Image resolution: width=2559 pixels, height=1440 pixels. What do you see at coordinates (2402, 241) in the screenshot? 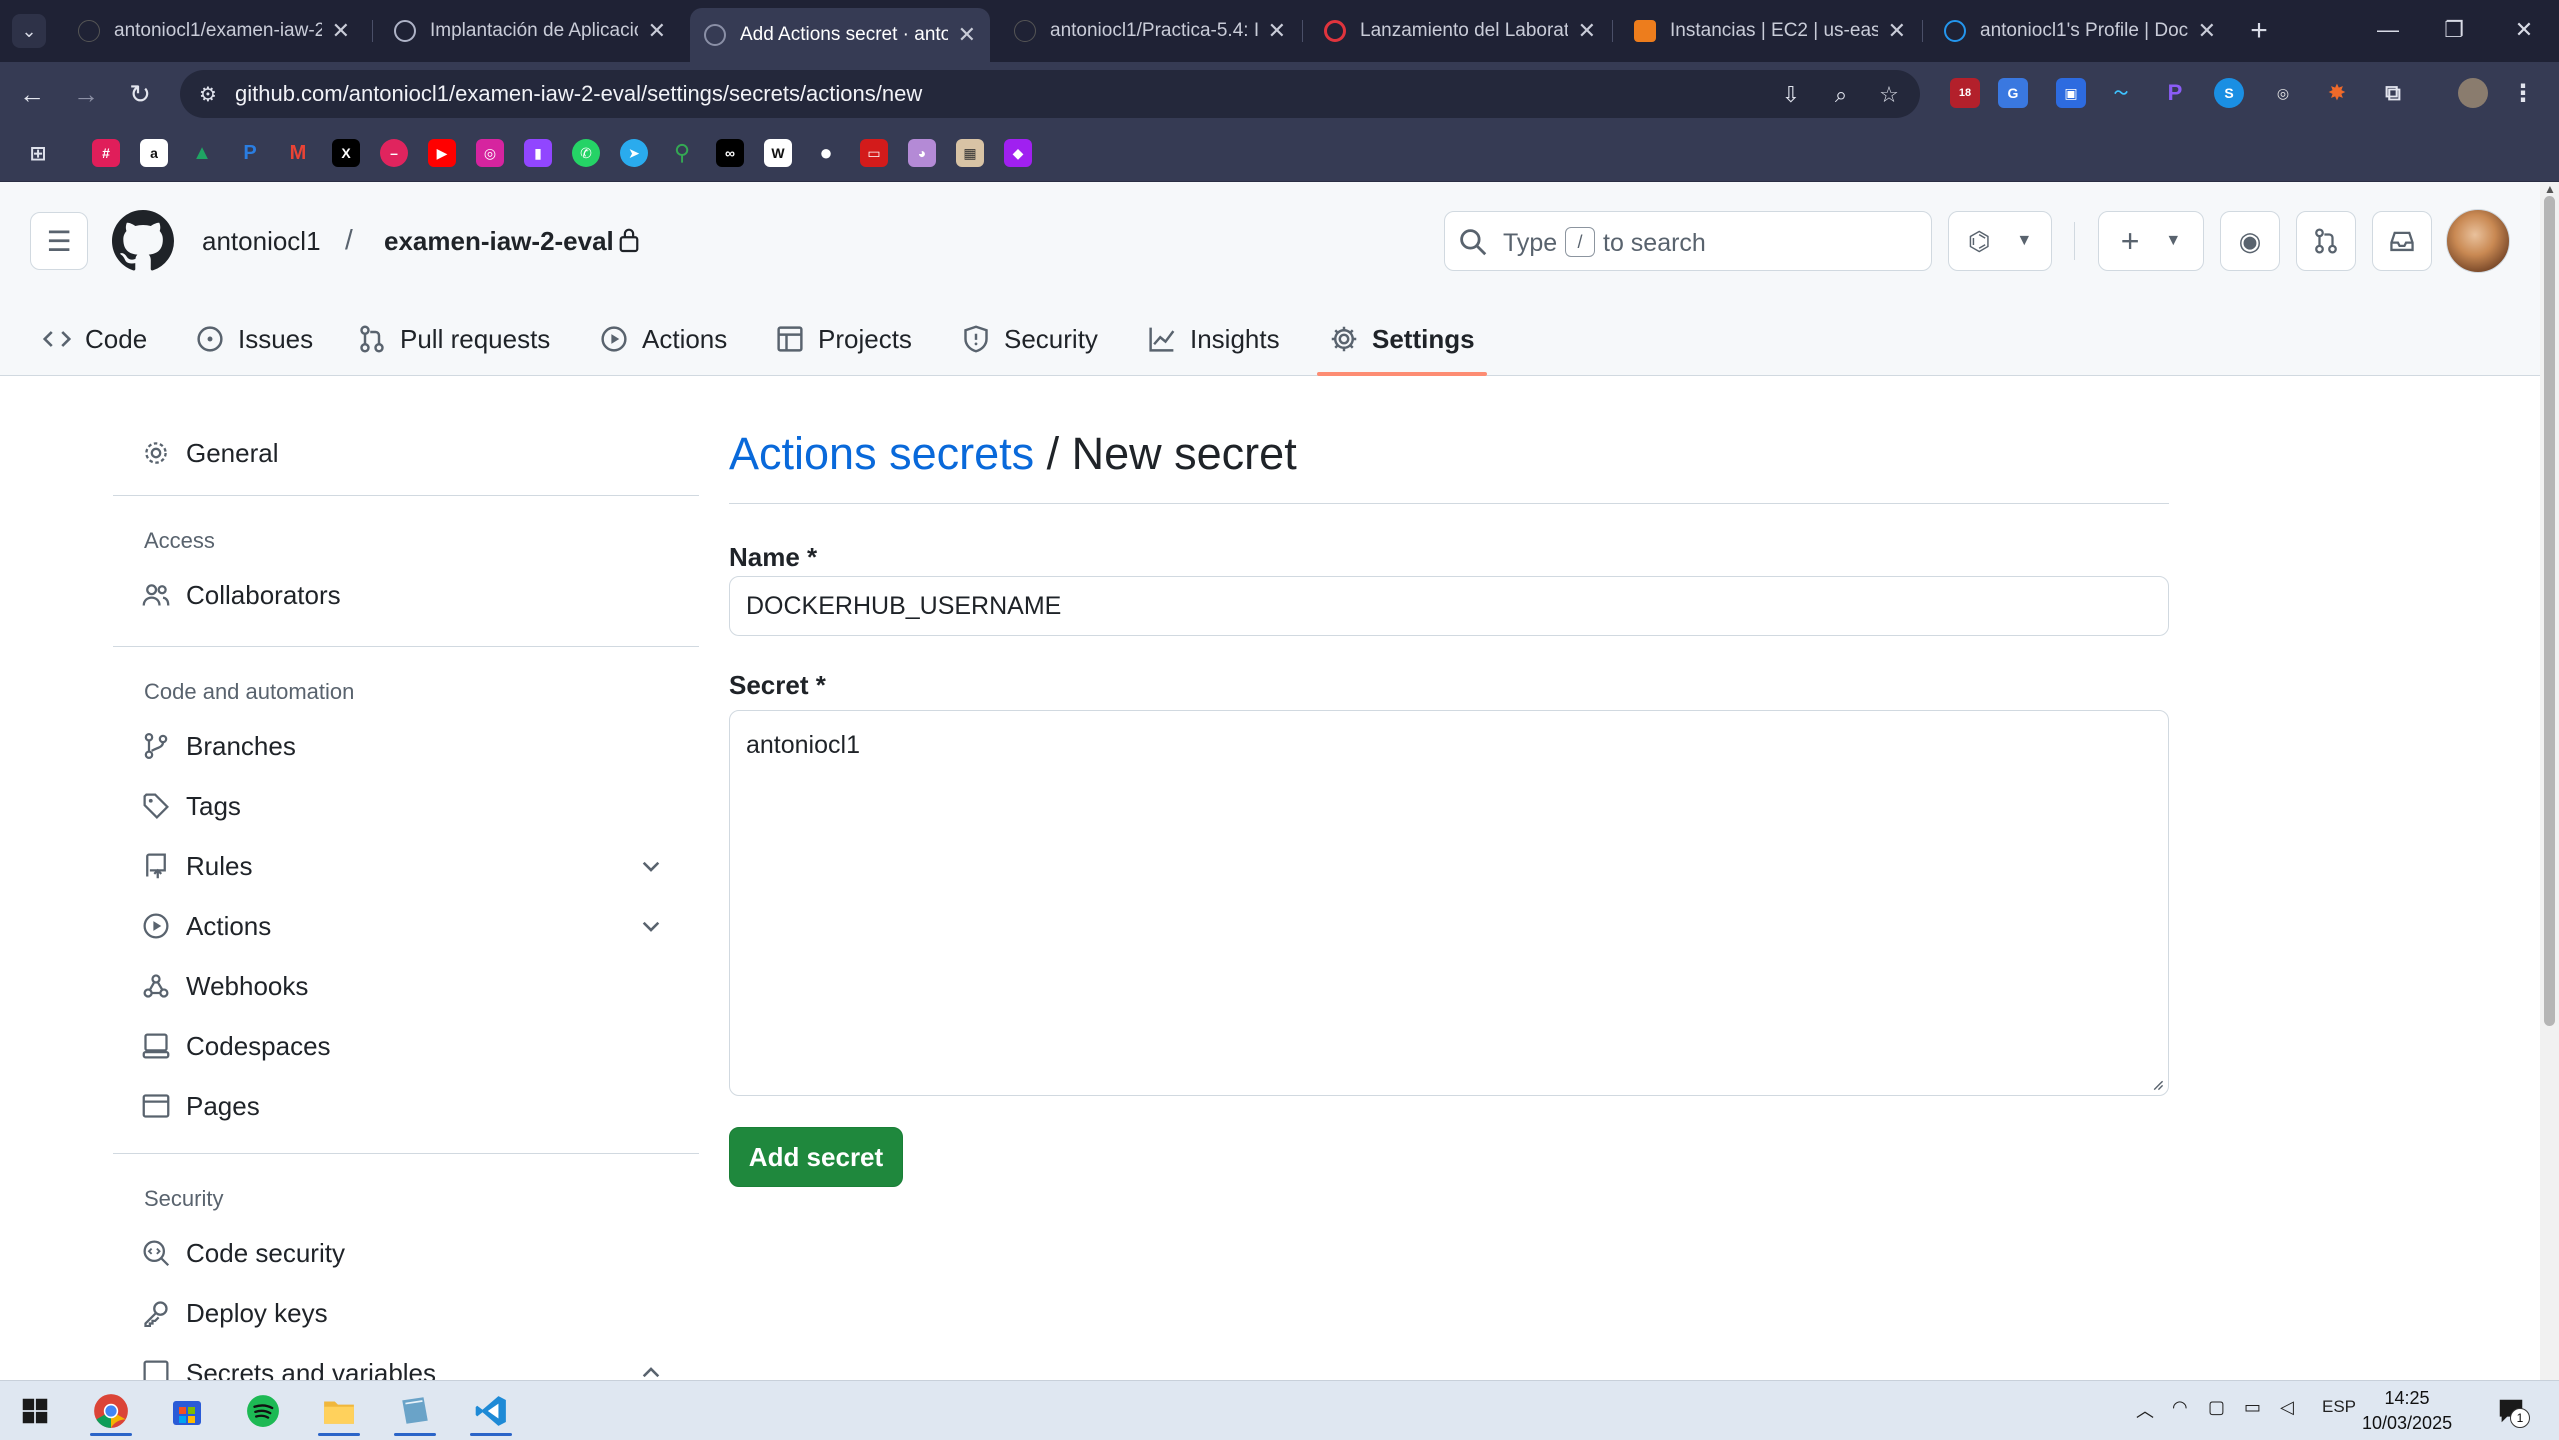
I see `inbox-button` at bounding box center [2402, 241].